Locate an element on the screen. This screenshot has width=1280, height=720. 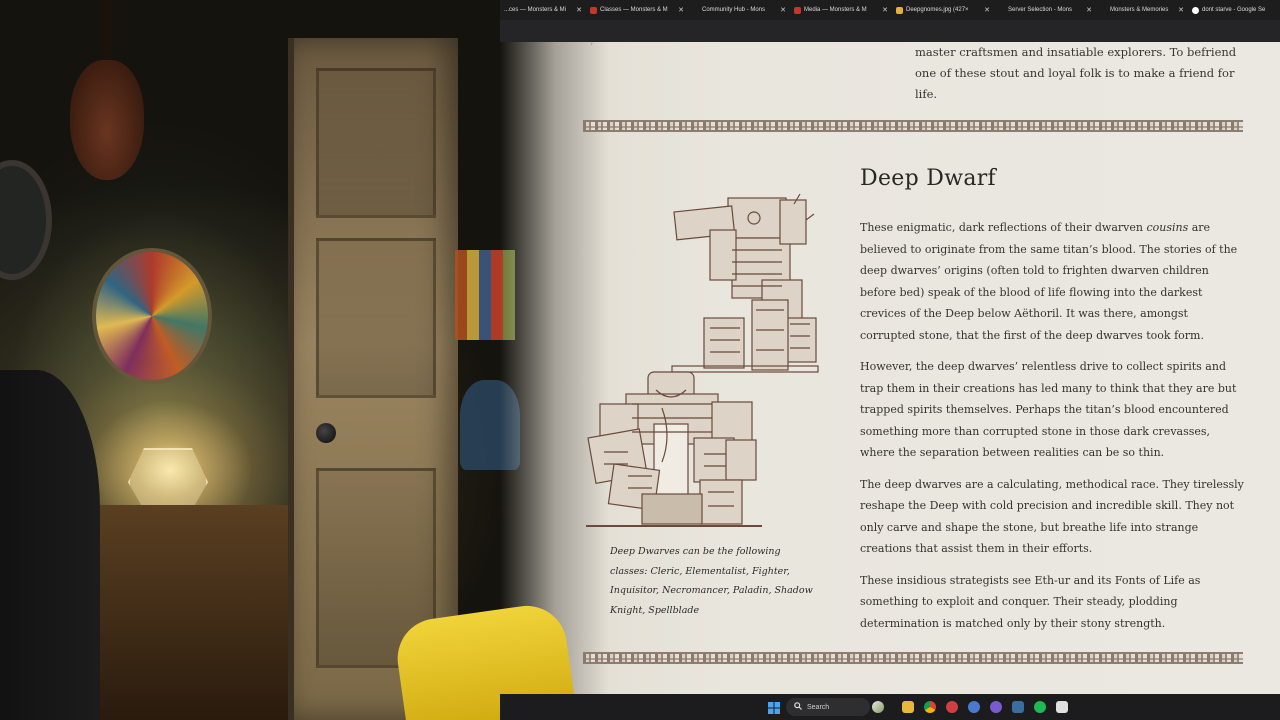
browser-tab: Server Selection - Mons ✕ is located at coordinates (1045, 10).